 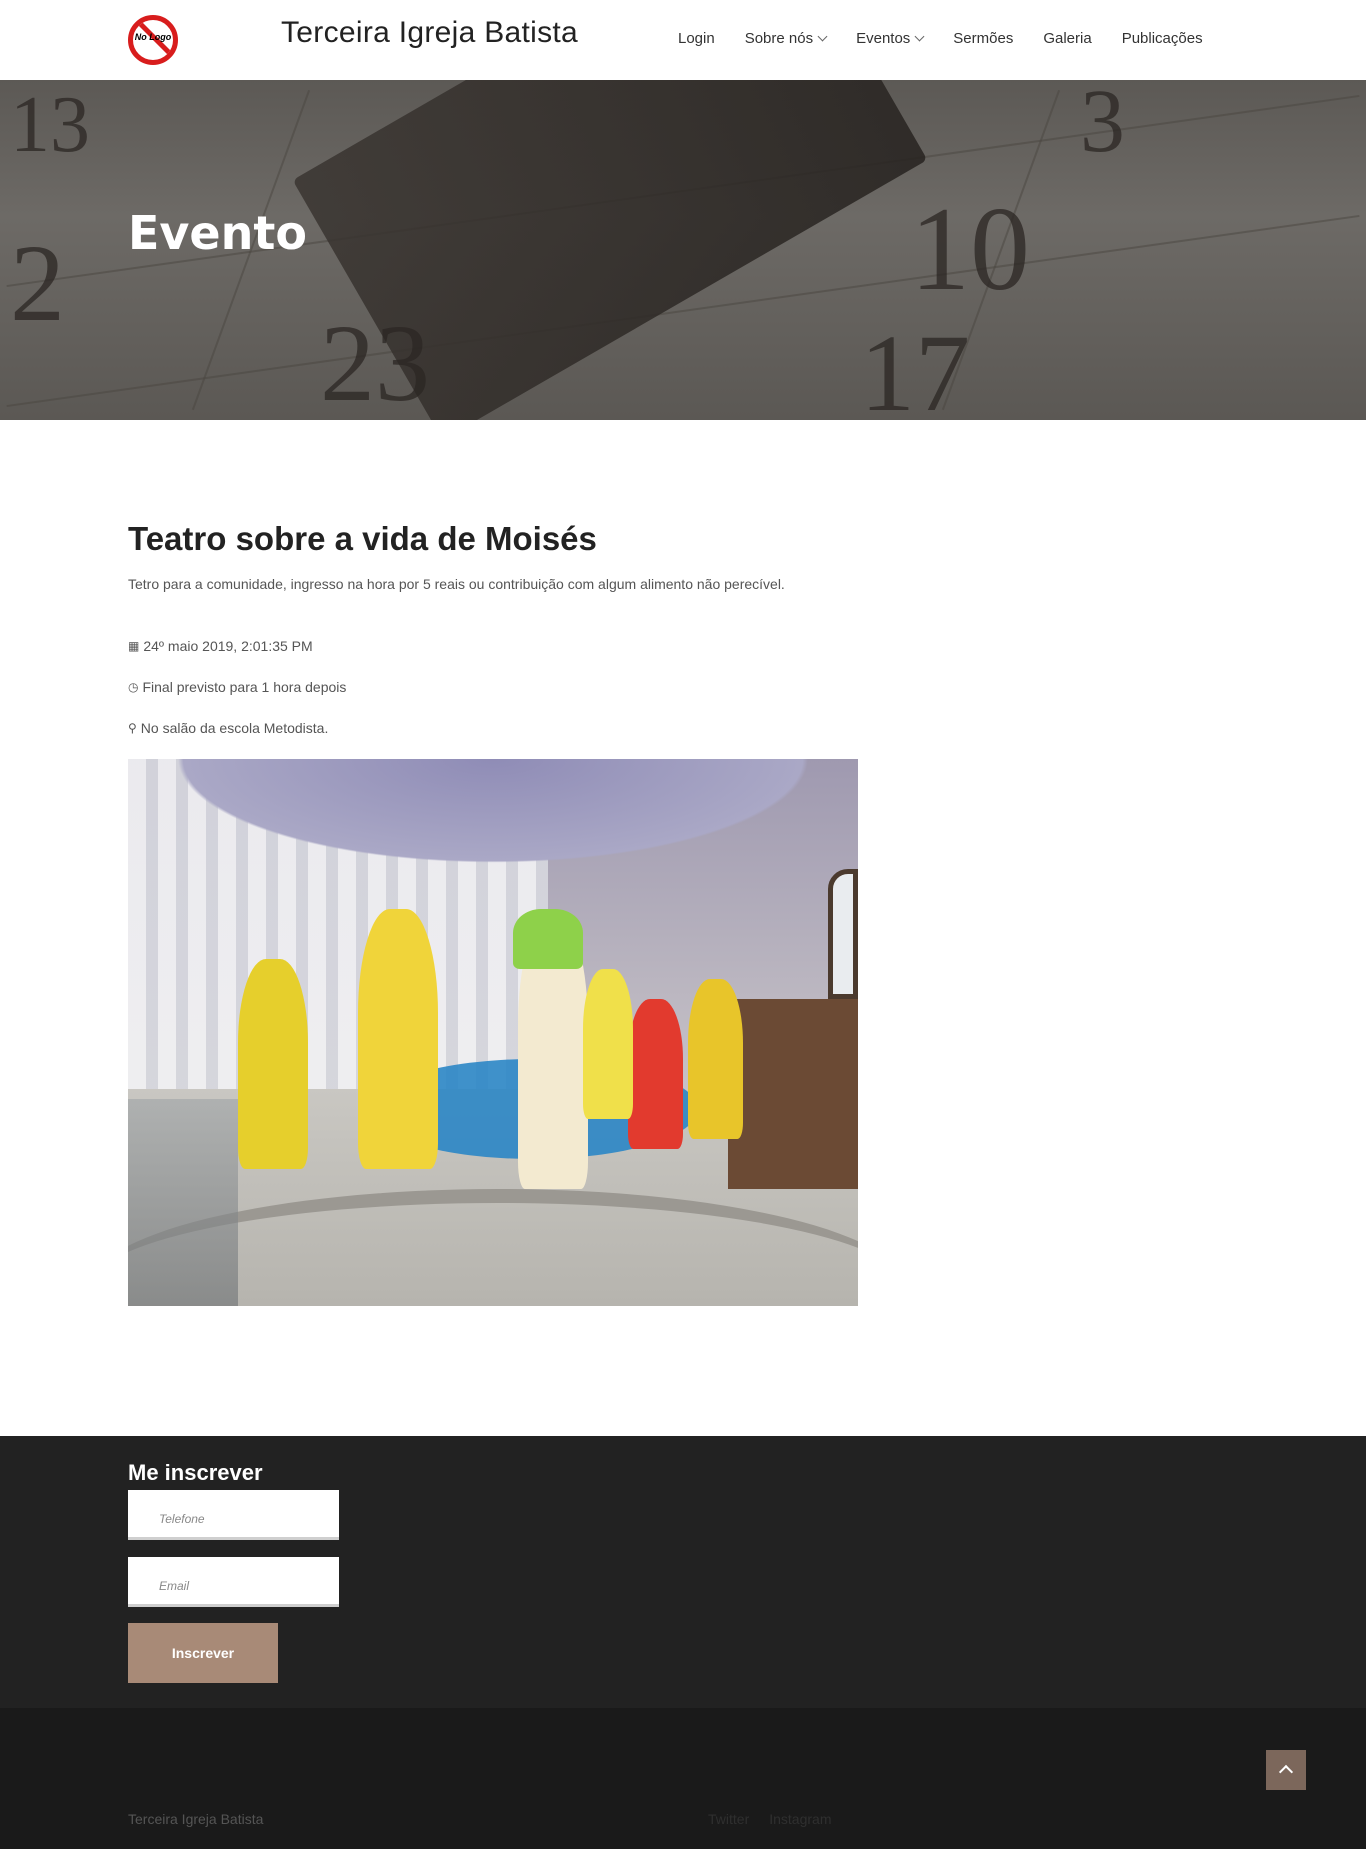 I want to click on photo-drum-kit, so click(x=183, y=1202).